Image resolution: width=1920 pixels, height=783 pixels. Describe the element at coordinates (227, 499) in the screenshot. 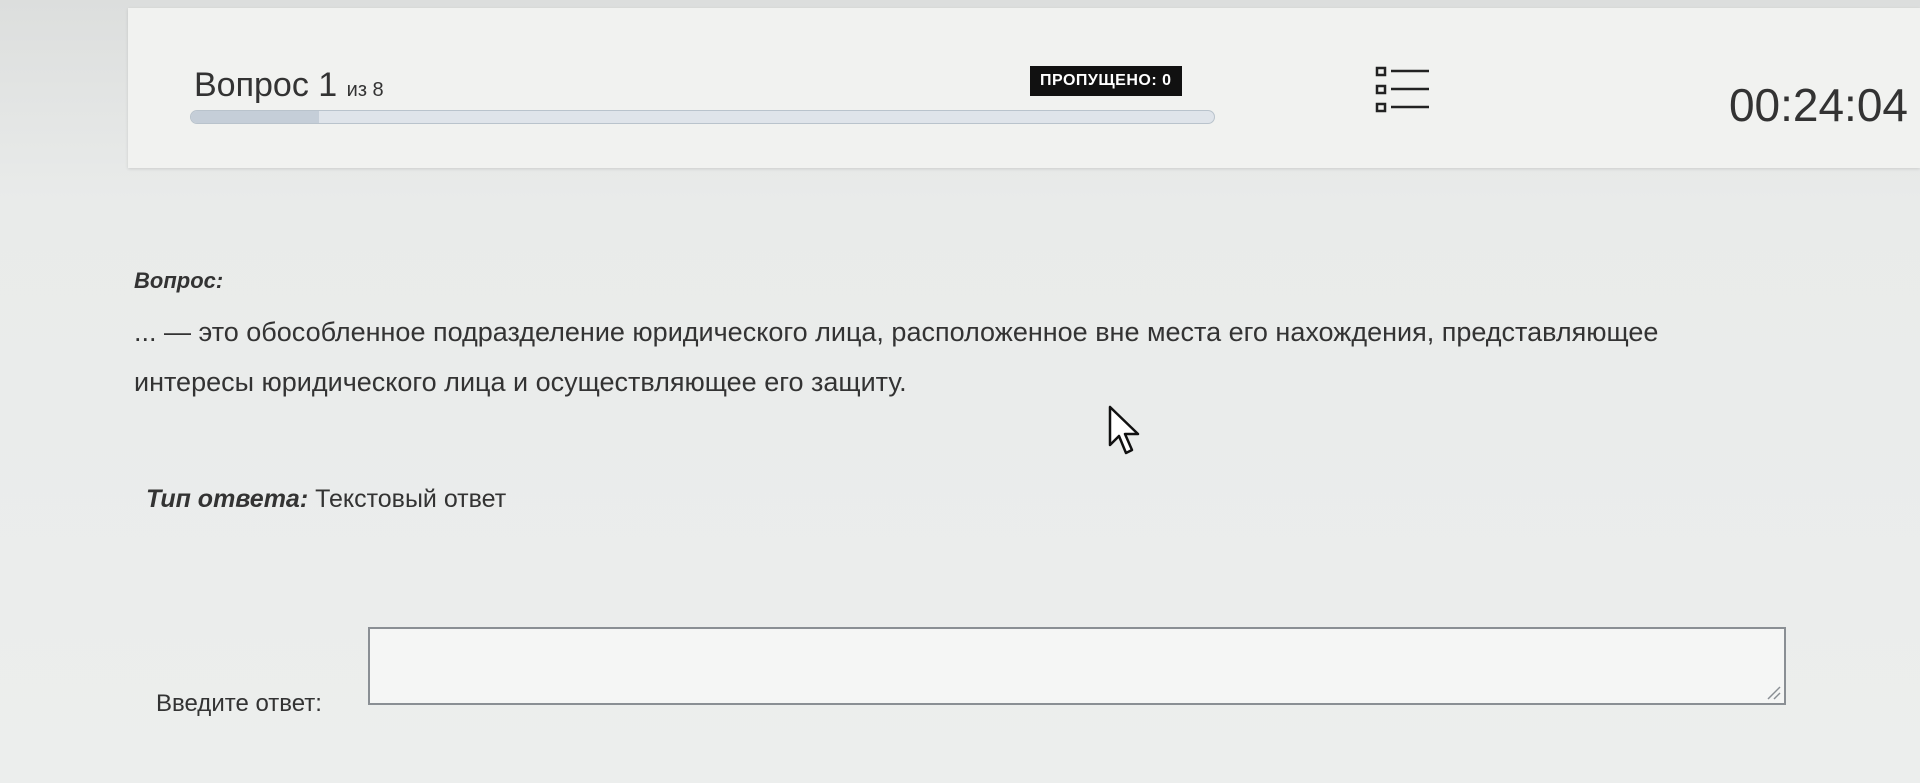

I see `answer-type-label: Тип ответа:` at that location.